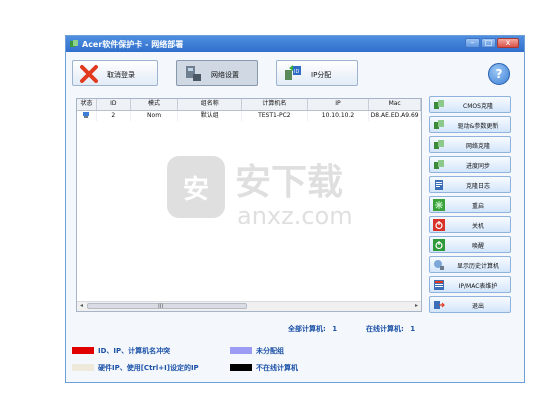 This screenshot has height=412, width=552. Describe the element at coordinates (289, 182) in the screenshot. I see `watermark-text: 安下载` at that location.